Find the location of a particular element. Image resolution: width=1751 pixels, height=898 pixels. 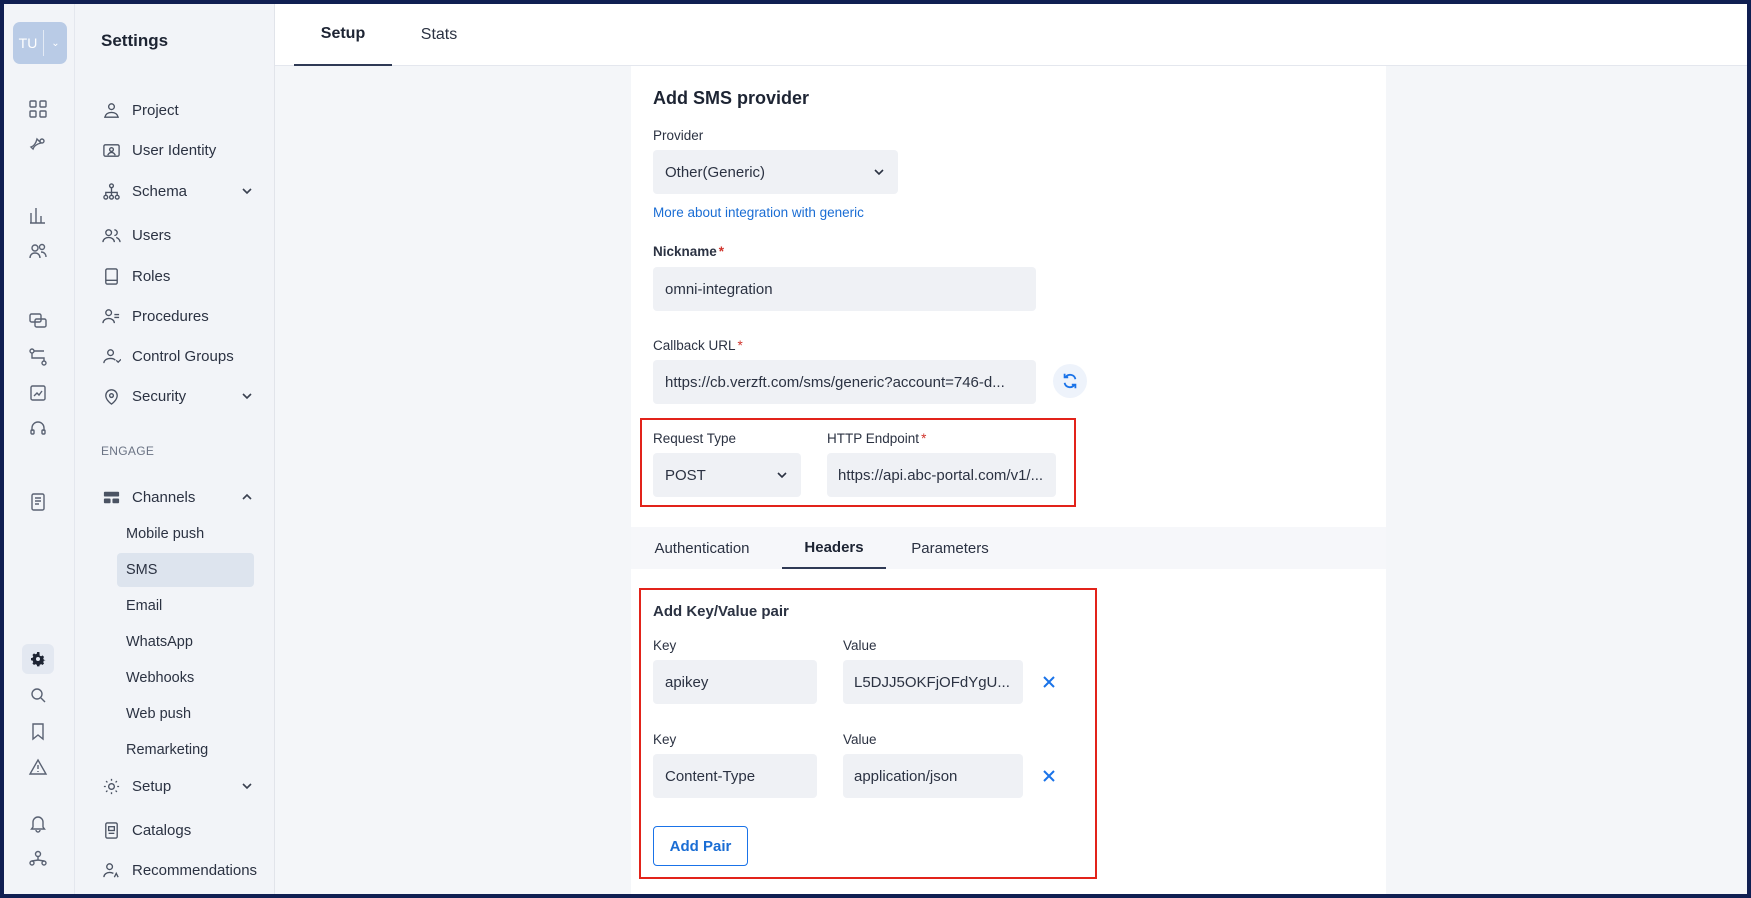

sidebar-subitem-email: Email is located at coordinates (185, 606).